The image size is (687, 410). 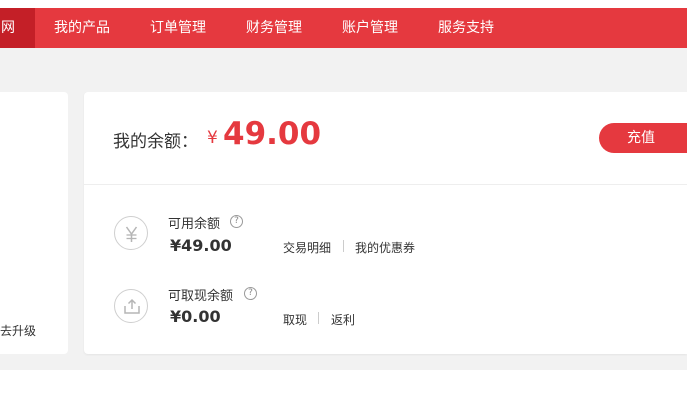 I want to click on card-divider, so click(x=385, y=184).